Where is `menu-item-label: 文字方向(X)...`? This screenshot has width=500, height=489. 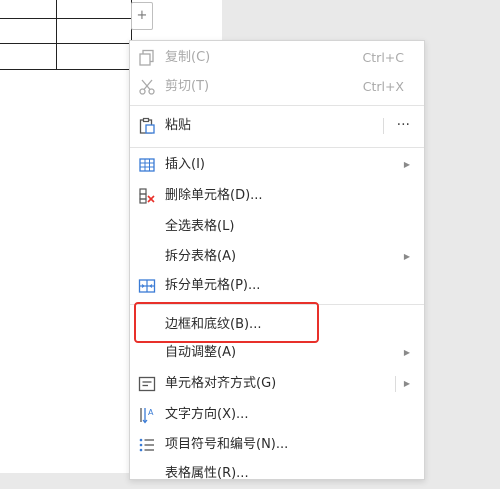
menu-item-label: 文字方向(X)... is located at coordinates (207, 414).